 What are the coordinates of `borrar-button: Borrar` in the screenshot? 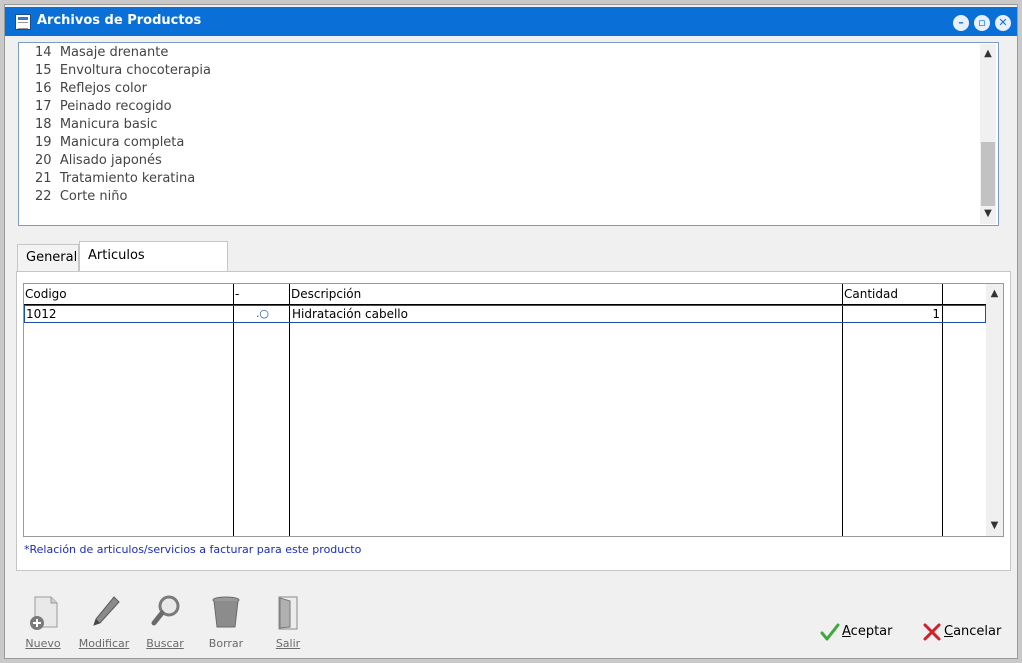 It's located at (226, 623).